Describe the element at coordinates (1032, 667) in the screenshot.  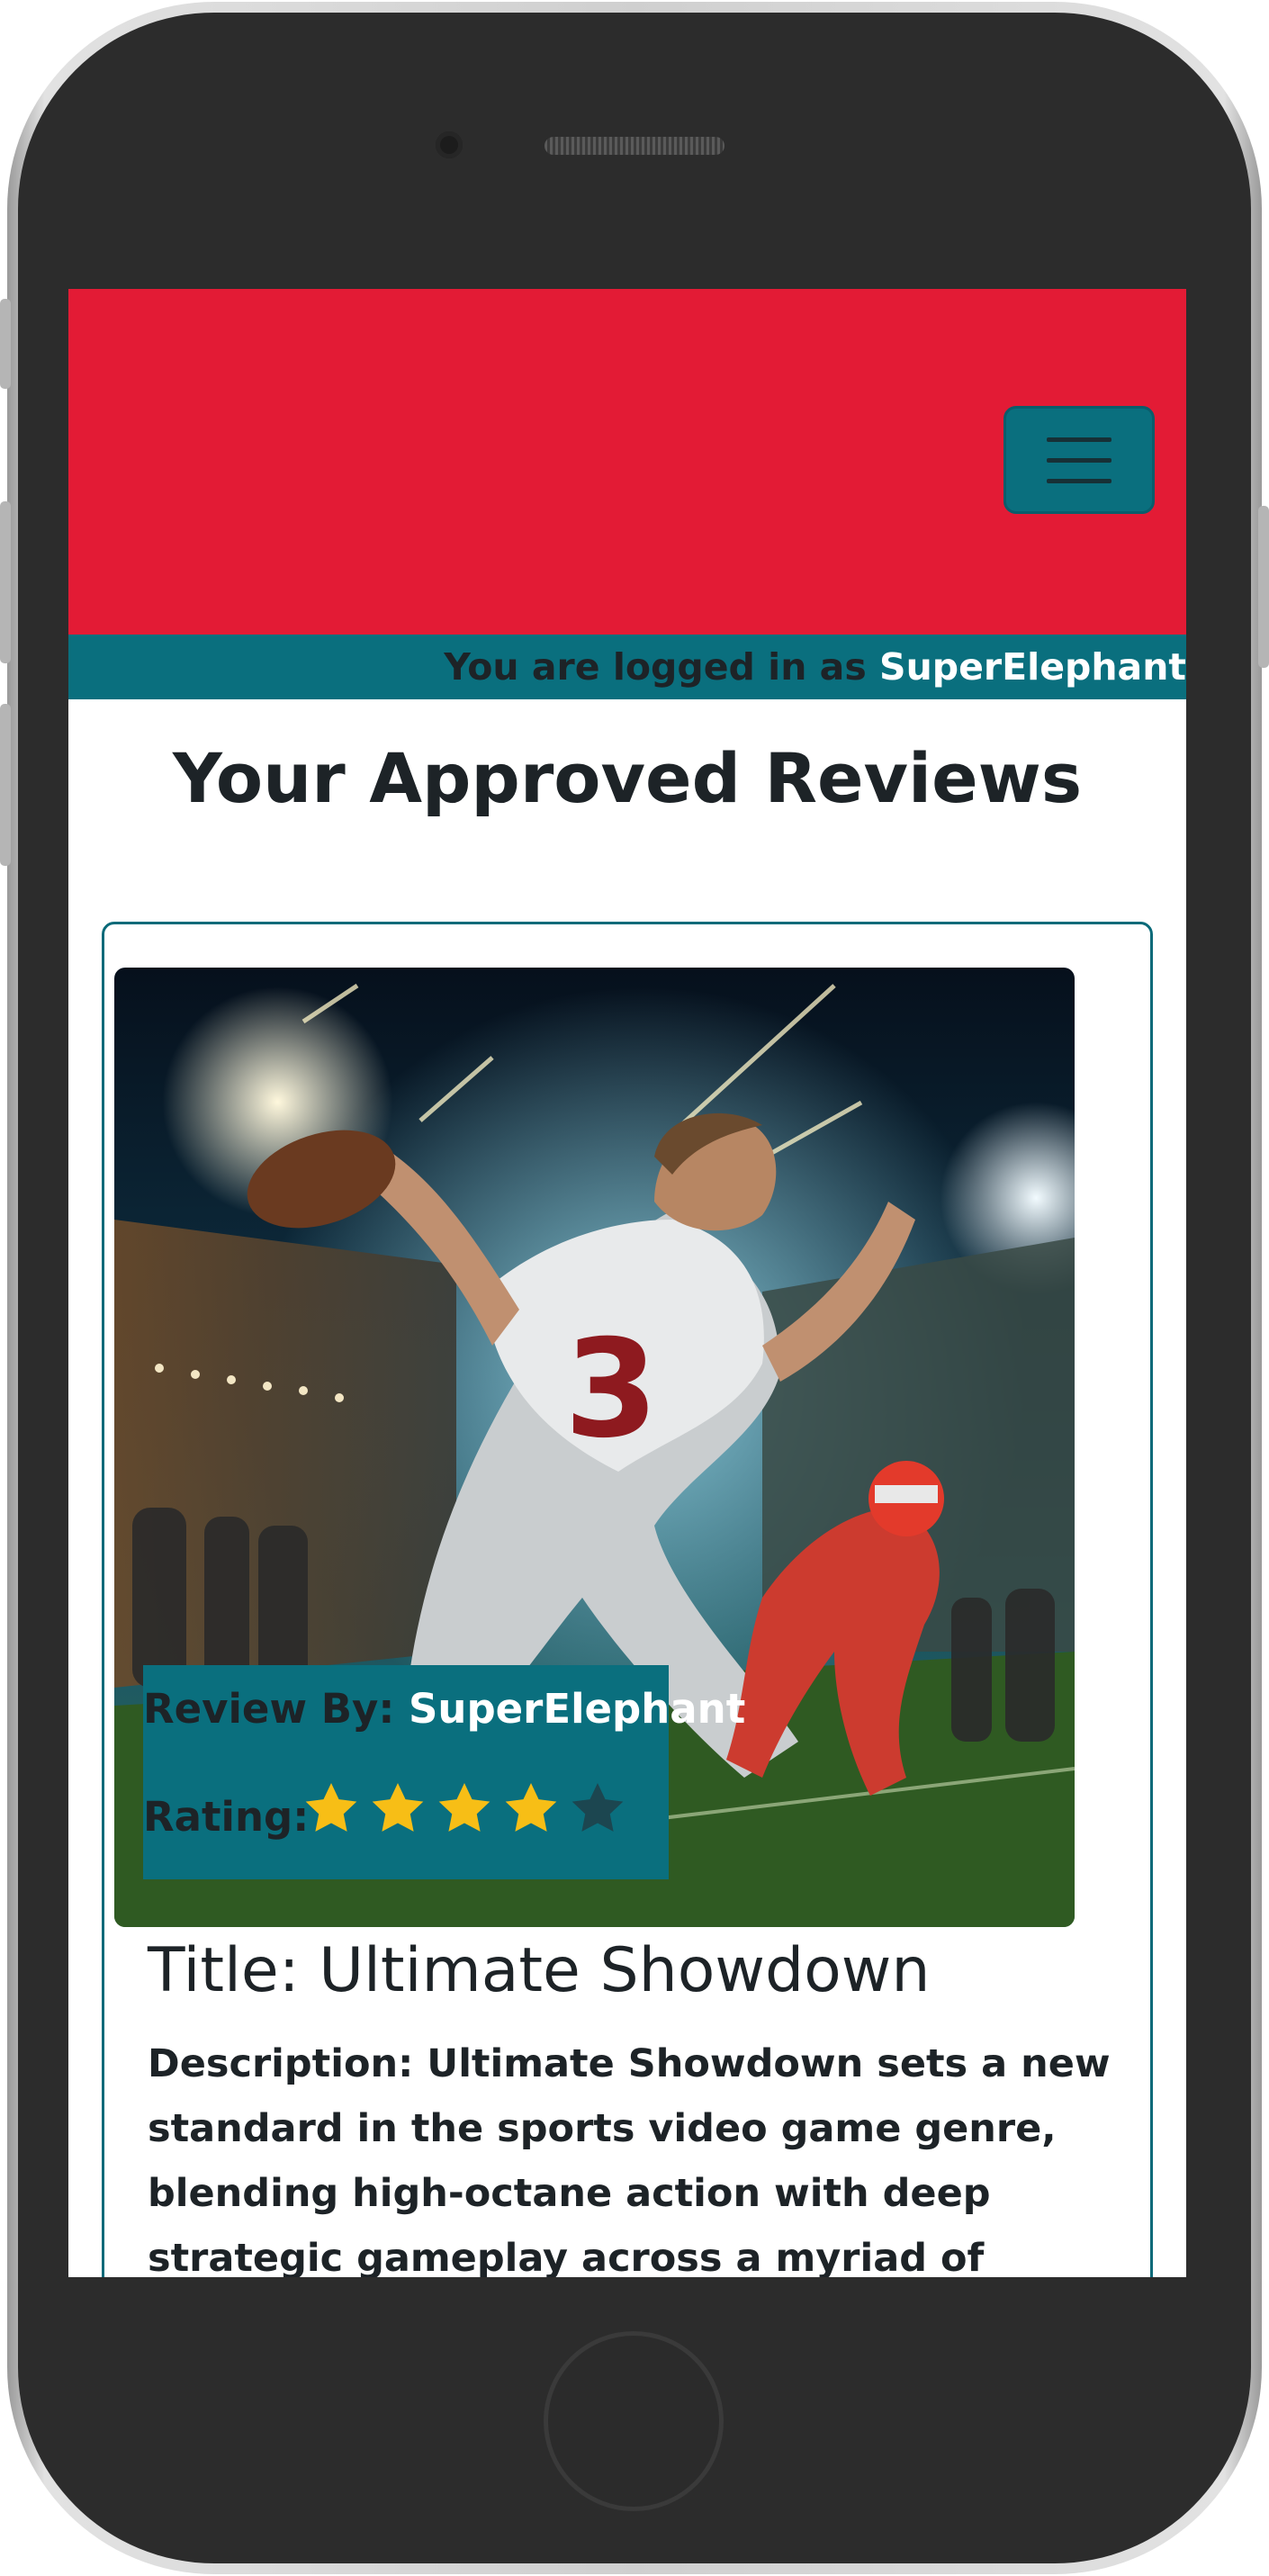
I see `login-username: SuperElephant` at that location.